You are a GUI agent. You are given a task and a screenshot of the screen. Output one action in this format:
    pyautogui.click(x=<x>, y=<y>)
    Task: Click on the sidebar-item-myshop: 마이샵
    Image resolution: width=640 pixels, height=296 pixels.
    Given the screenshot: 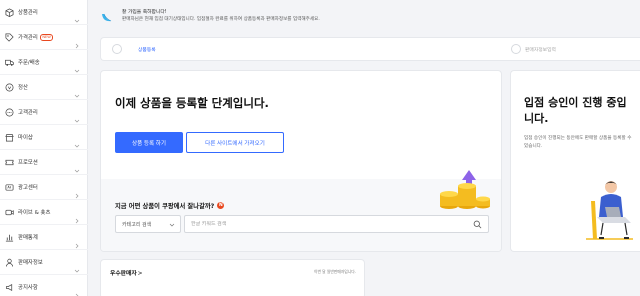 What is the action you would take?
    pyautogui.click(x=44, y=137)
    